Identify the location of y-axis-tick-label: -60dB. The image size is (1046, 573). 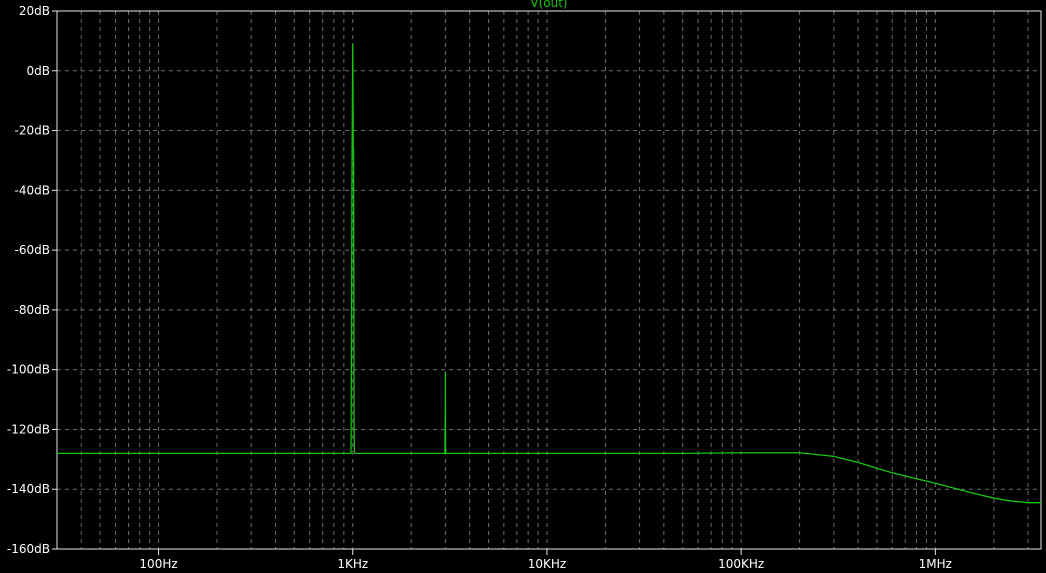
(32, 250).